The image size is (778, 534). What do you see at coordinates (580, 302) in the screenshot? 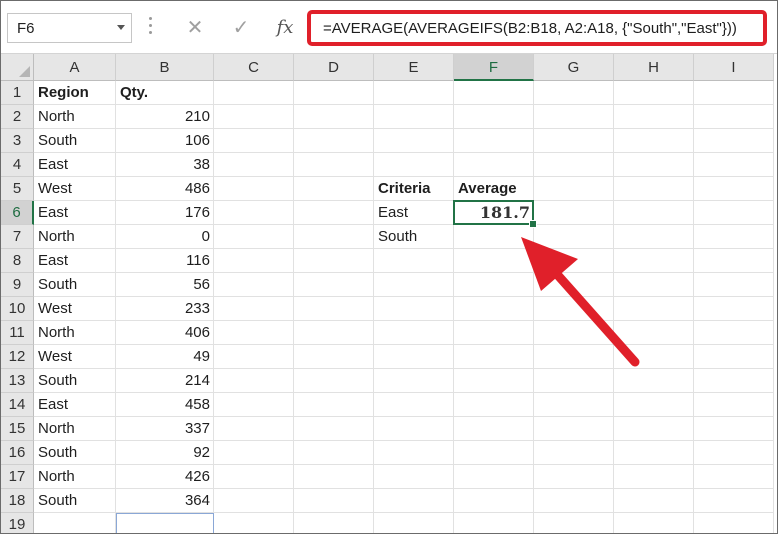
I see `annotation-arrow` at bounding box center [580, 302].